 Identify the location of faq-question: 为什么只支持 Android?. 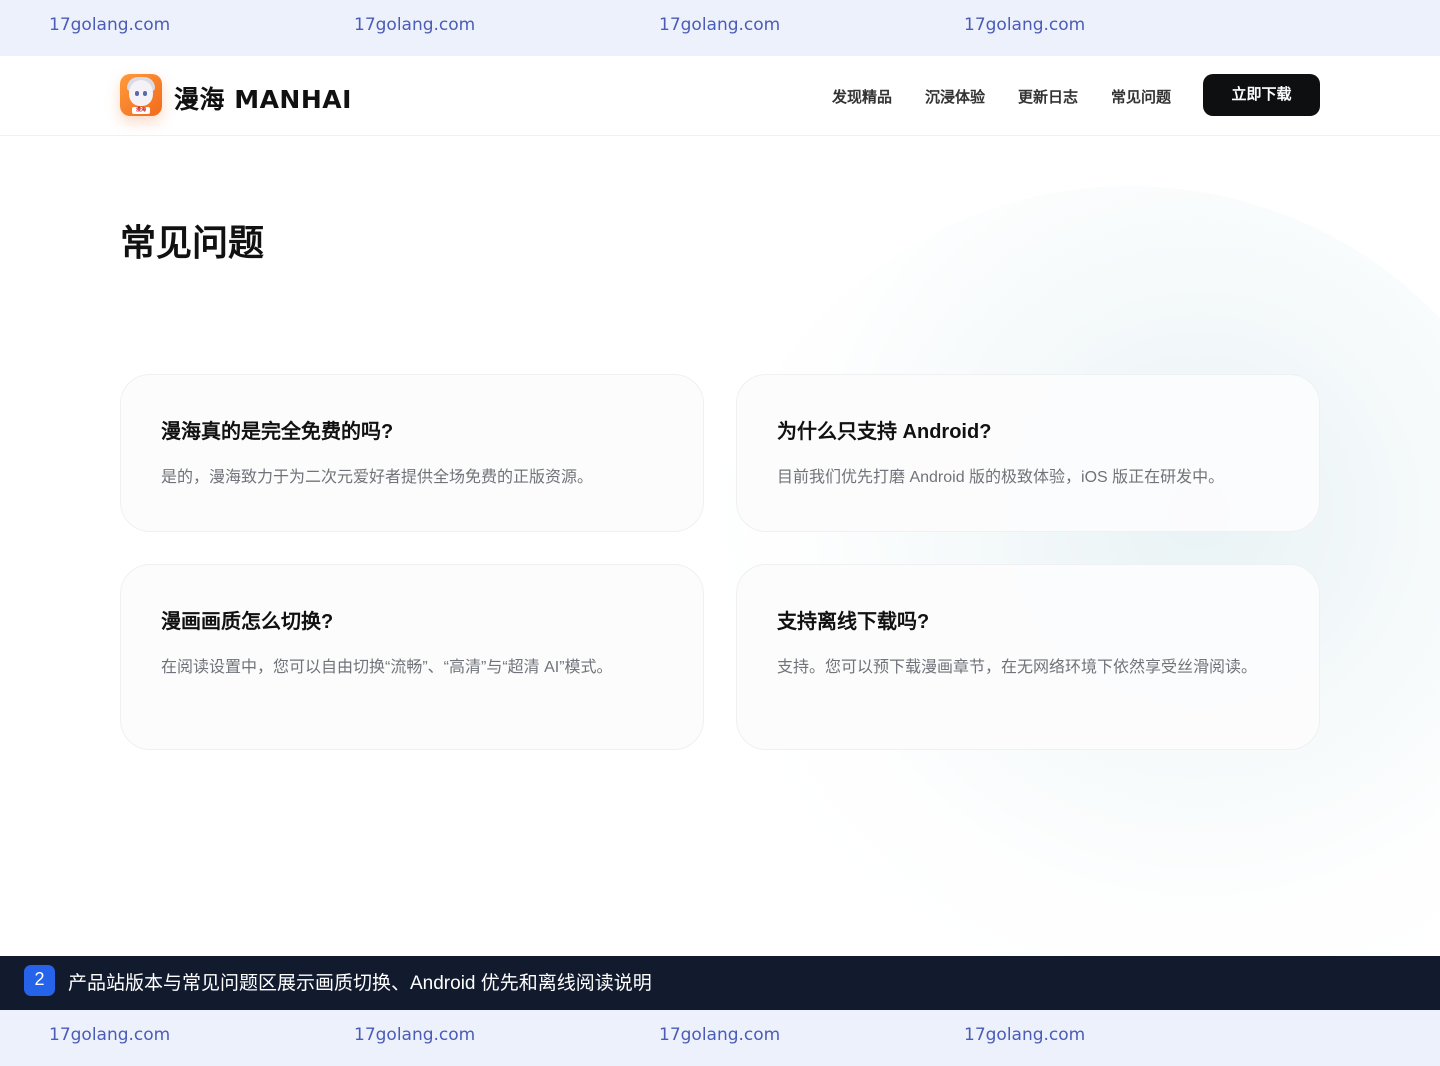
(884, 432).